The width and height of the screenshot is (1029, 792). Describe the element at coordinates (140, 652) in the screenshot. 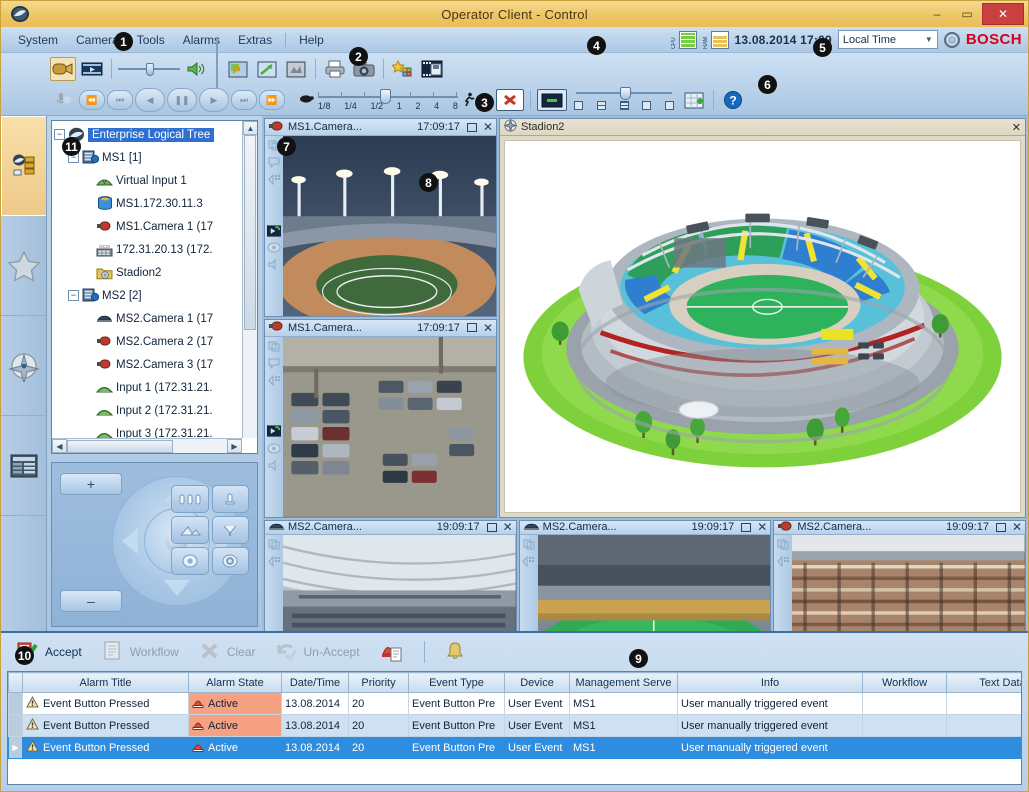

I see `workflow-button: Workflow` at that location.